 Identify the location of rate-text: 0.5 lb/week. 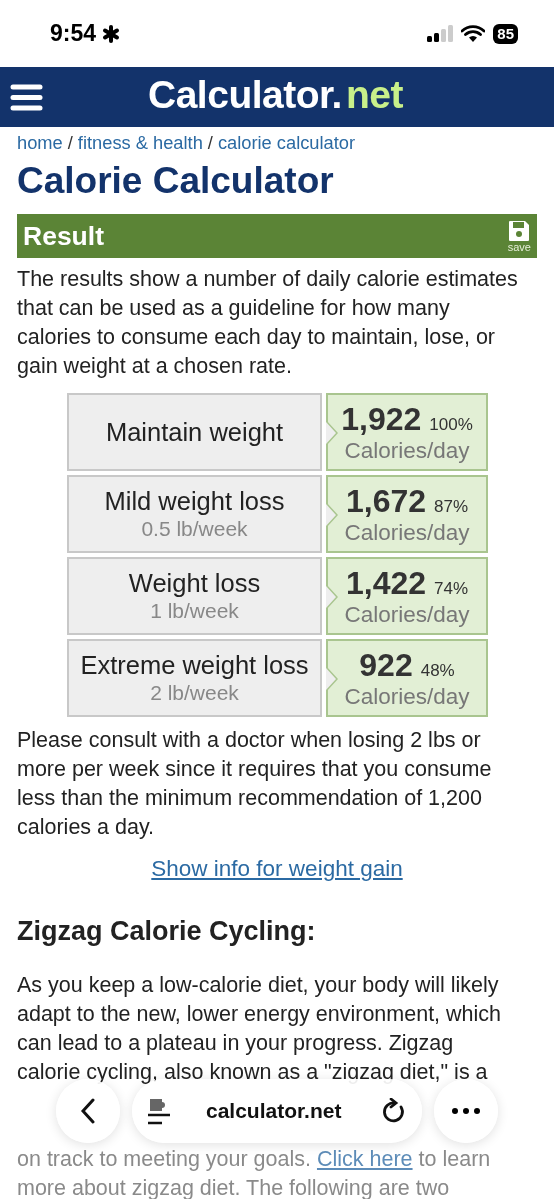
(194, 529).